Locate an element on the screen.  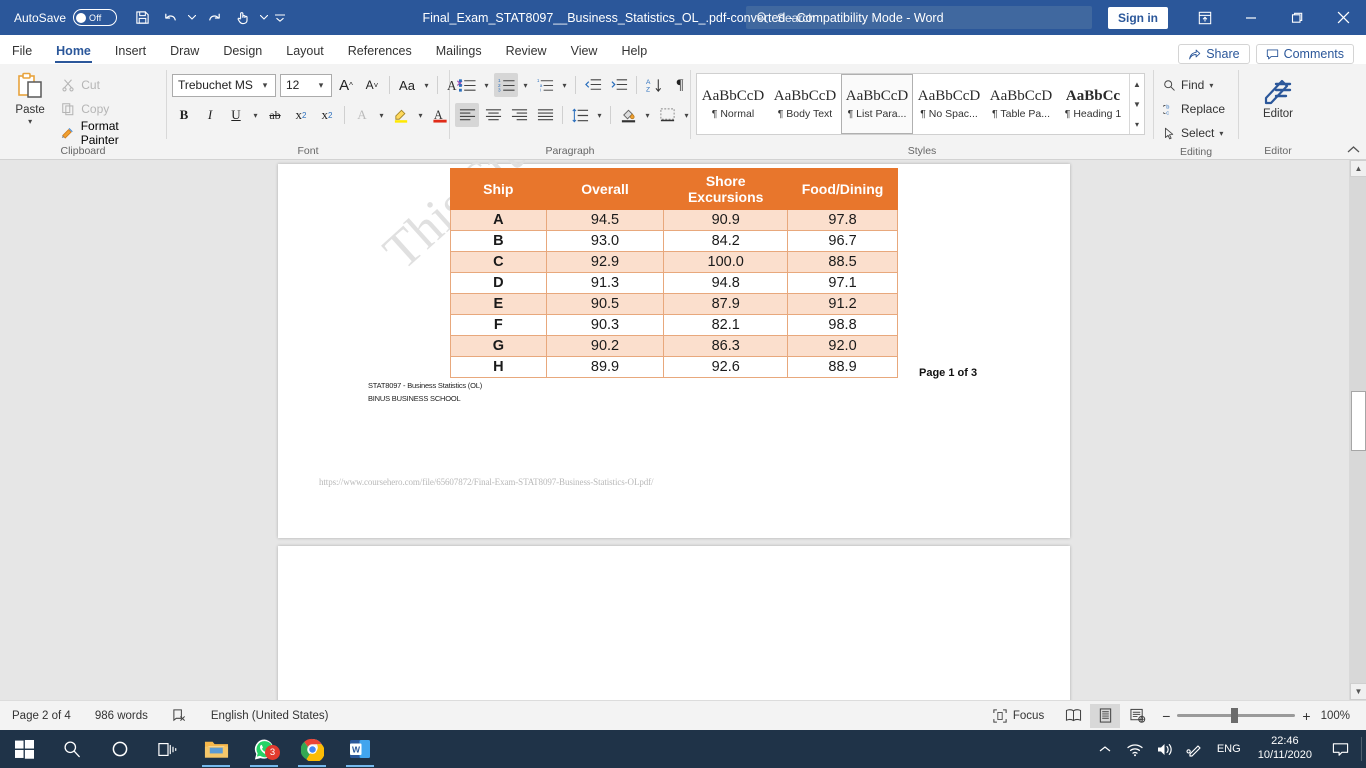
styles-gallery-scroll: ▲ ▼ ▾ is located at coordinates (1136, 104).